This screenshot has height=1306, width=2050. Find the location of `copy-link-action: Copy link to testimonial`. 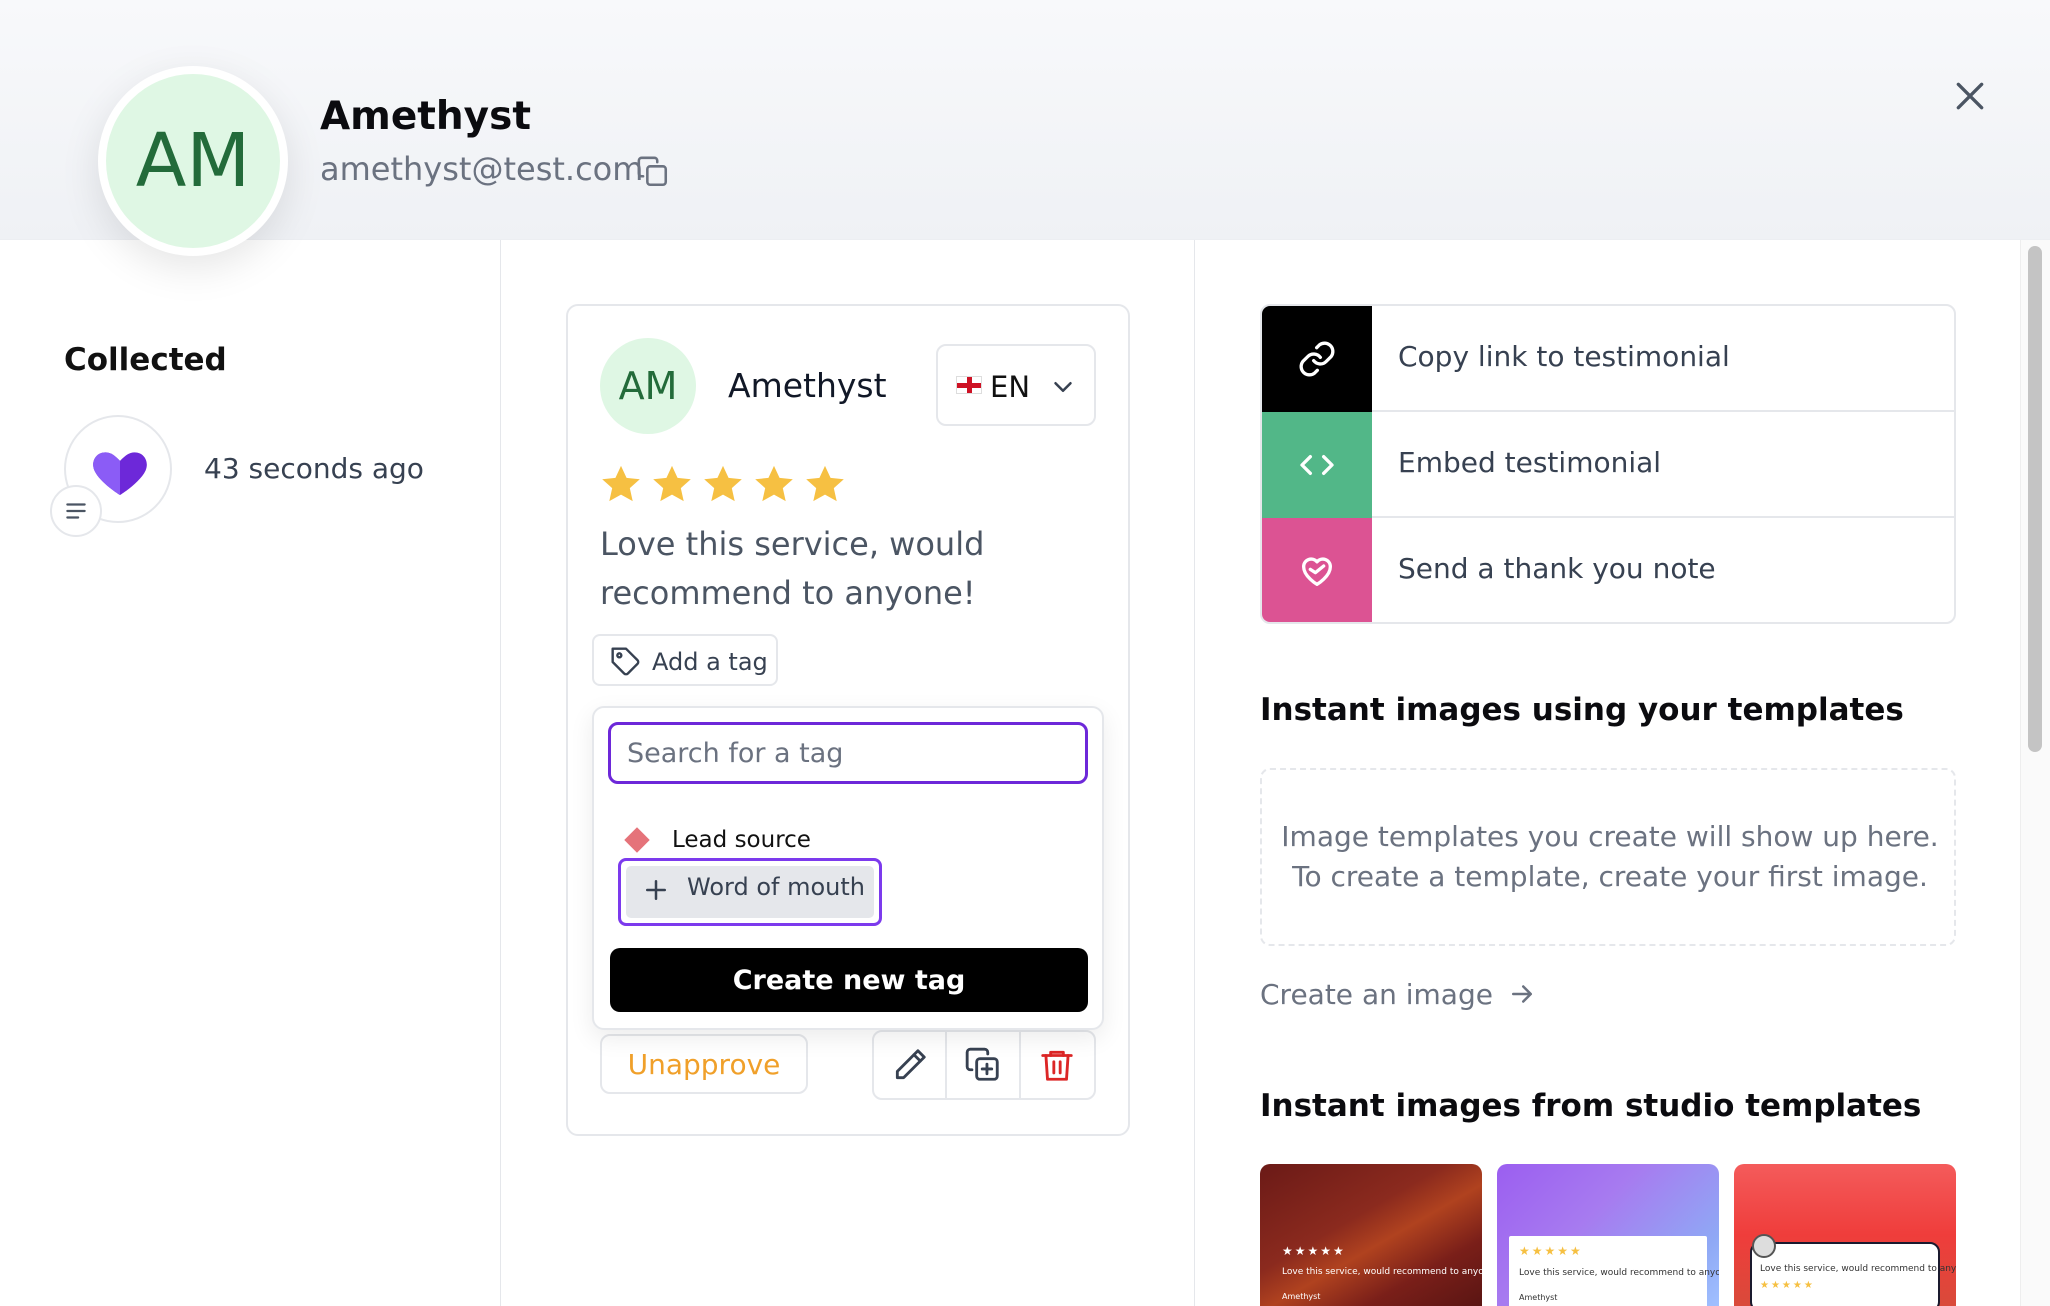

copy-link-action: Copy link to testimonial is located at coordinates (1608, 359).